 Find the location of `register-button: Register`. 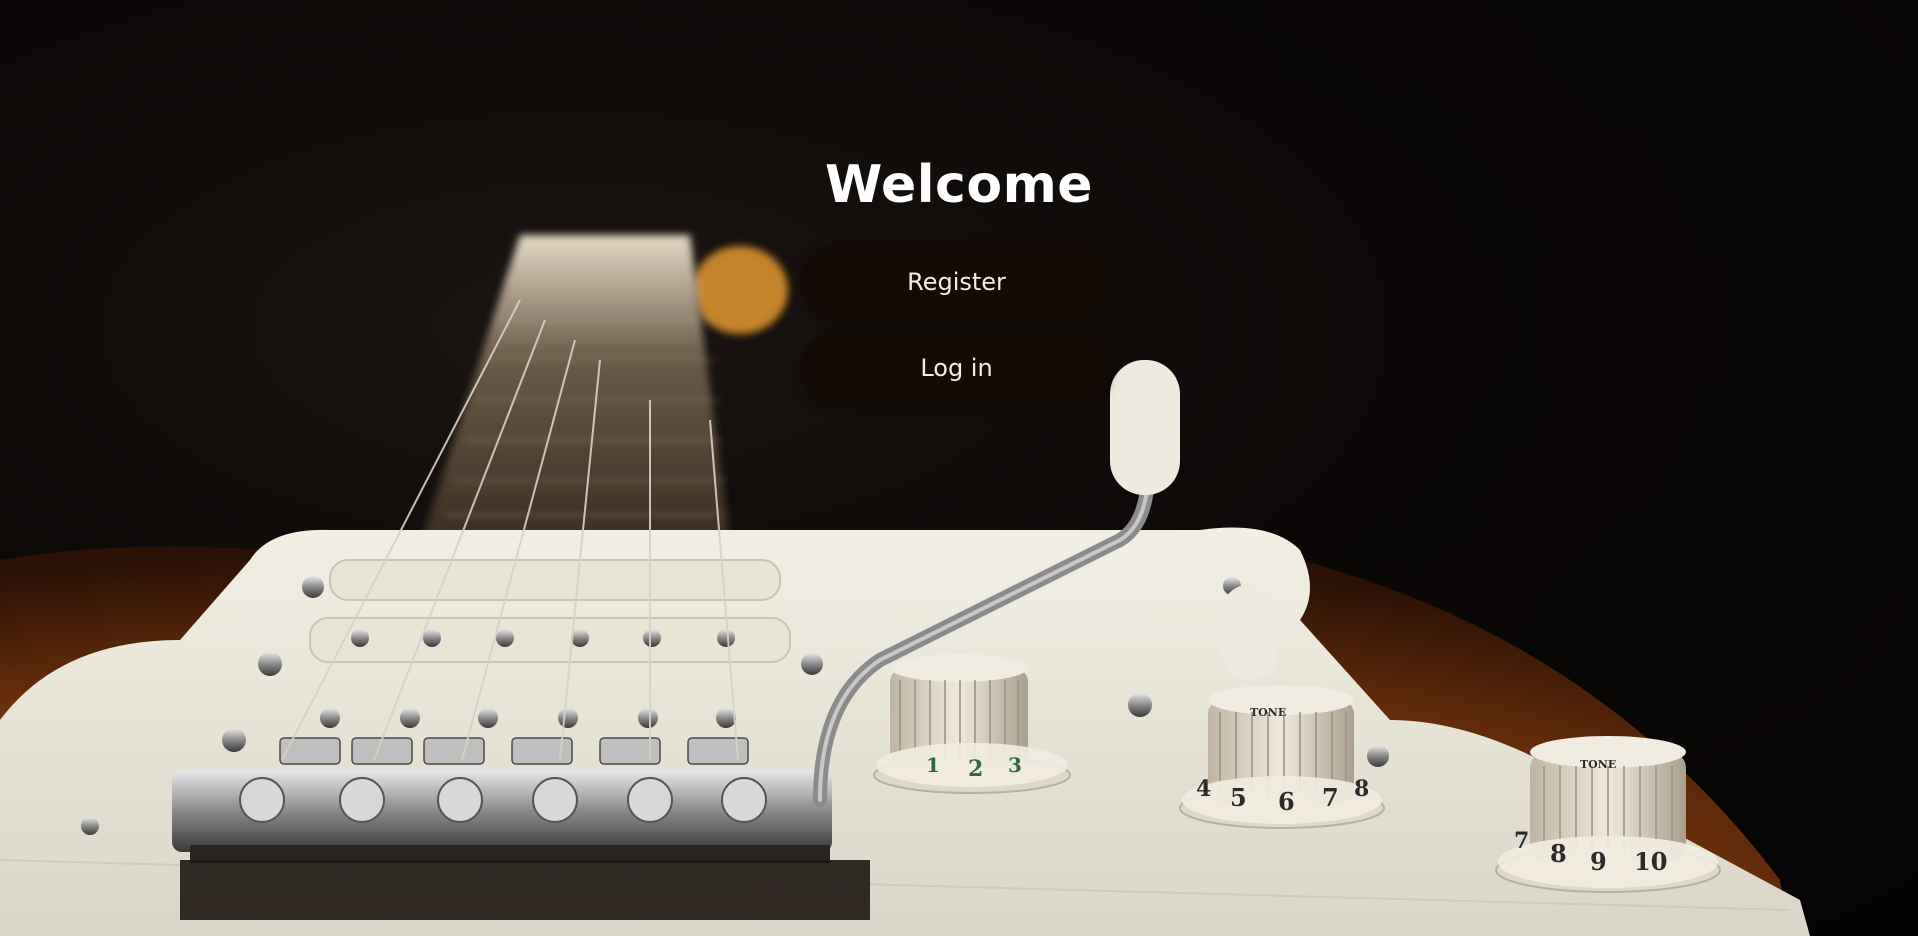

register-button: Register is located at coordinates (956, 282).